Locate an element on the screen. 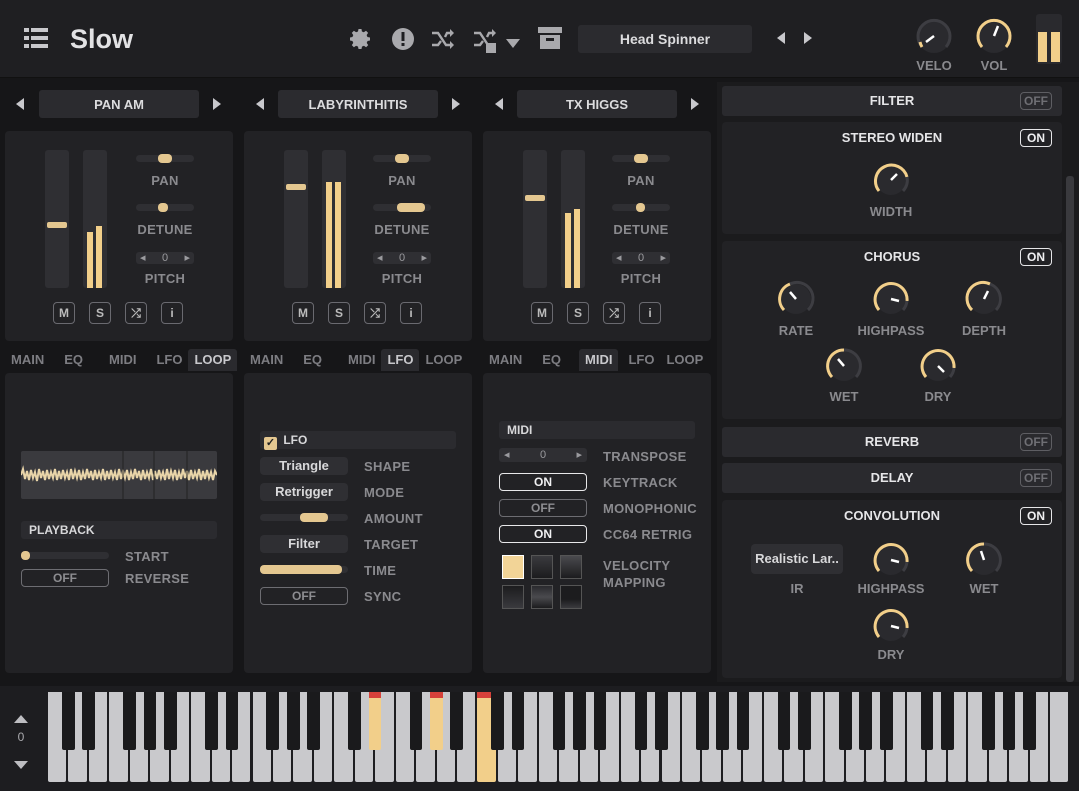  fx-reverb-toggle: OFF is located at coordinates (1036, 442).